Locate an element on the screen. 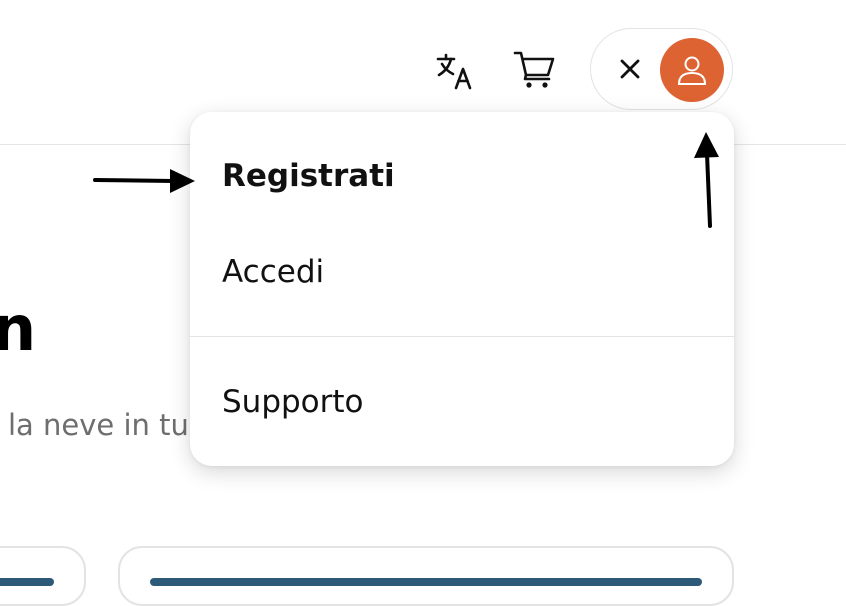 The width and height of the screenshot is (846, 606). arrow-up-icon is located at coordinates (706, 180).